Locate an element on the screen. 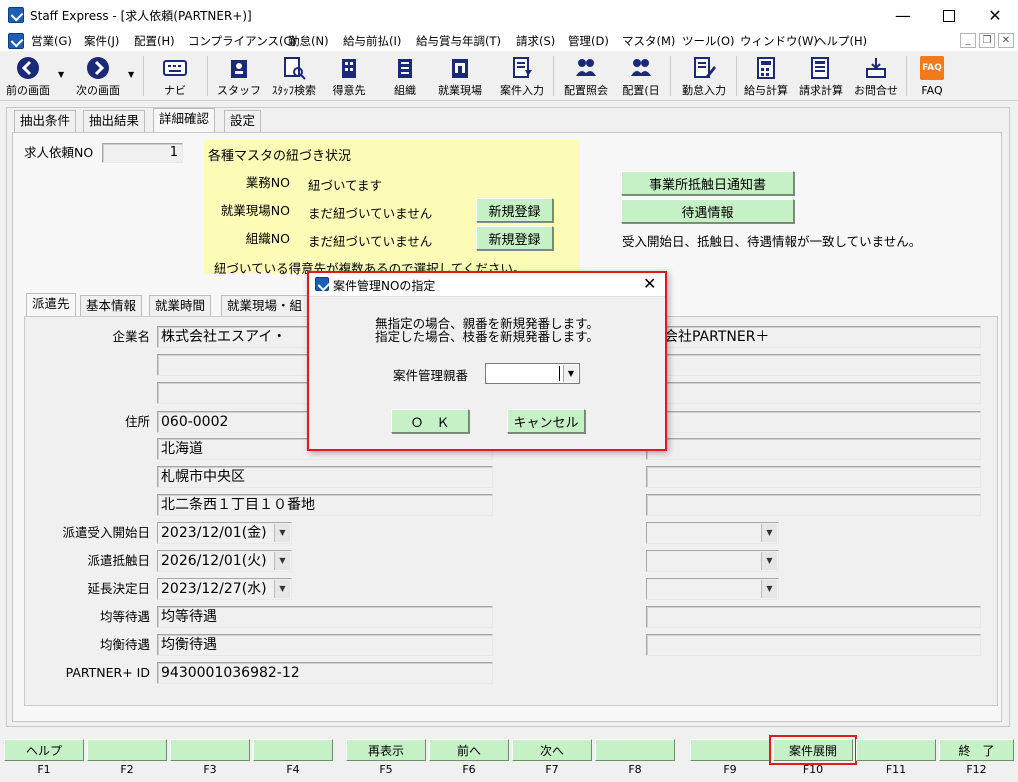  conflict-date-label: 派遣抵触日 is located at coordinates (118, 560).